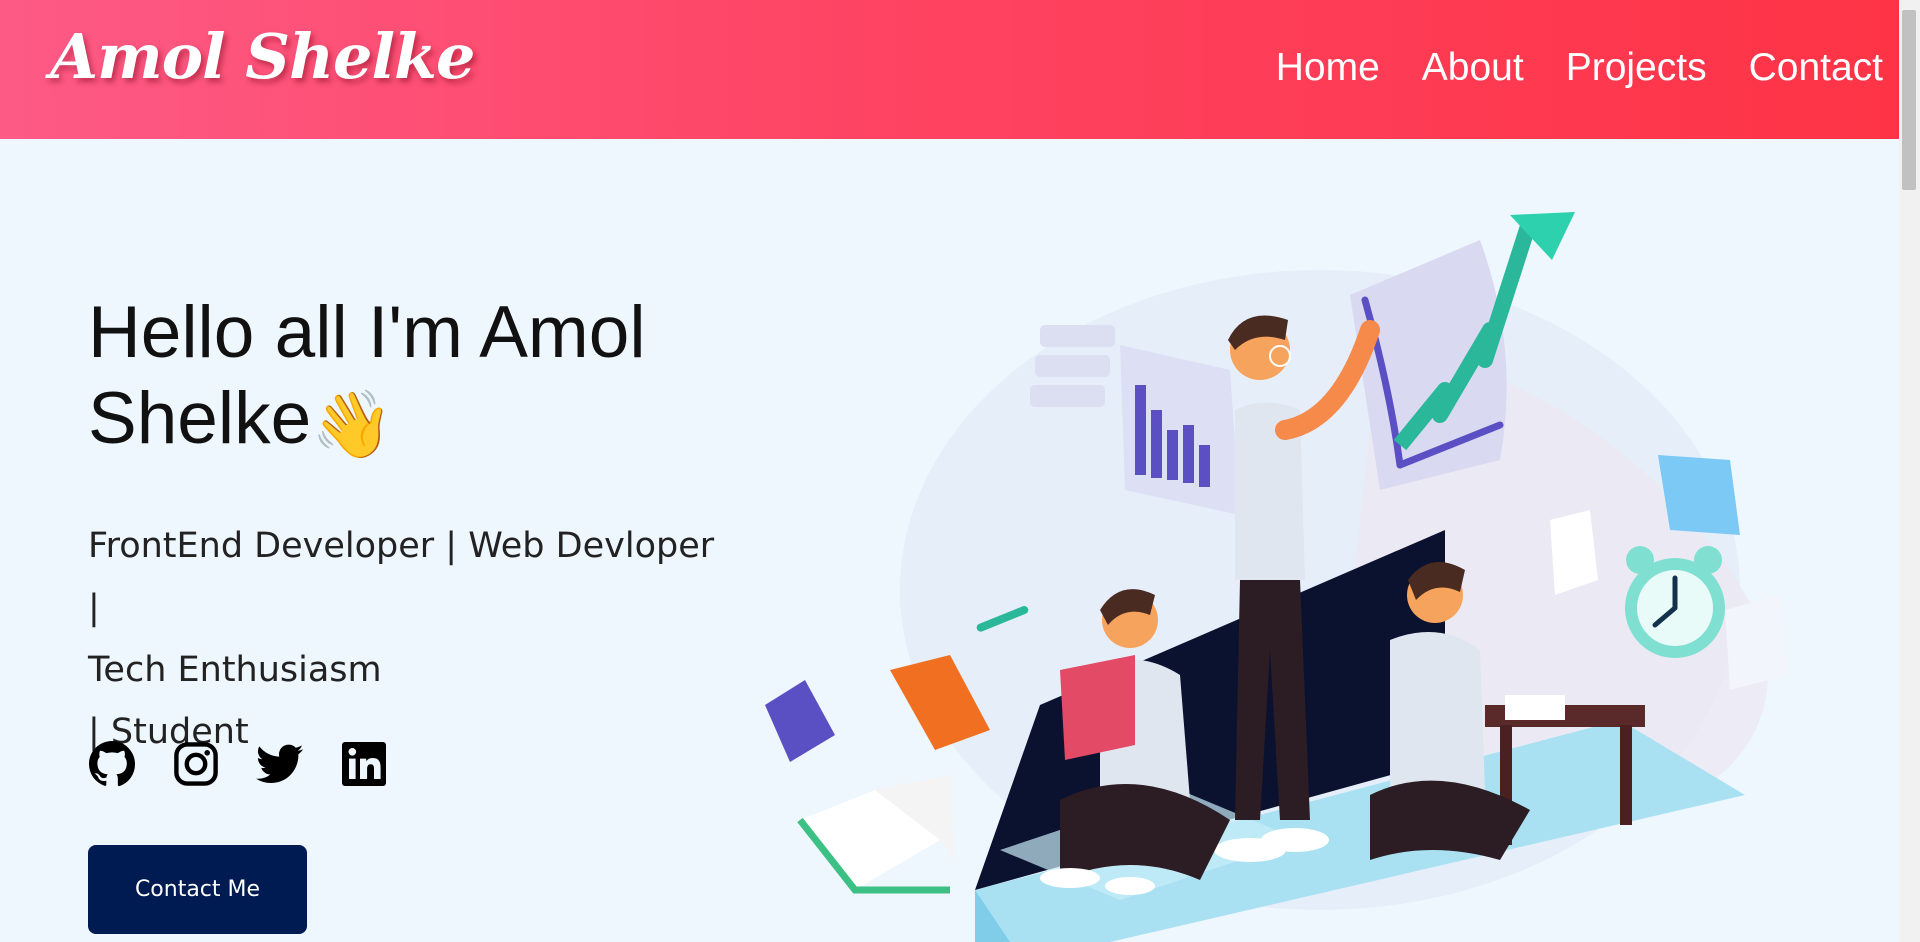 The image size is (1920, 942). What do you see at coordinates (1473, 68) in the screenshot?
I see `nav-about: About` at bounding box center [1473, 68].